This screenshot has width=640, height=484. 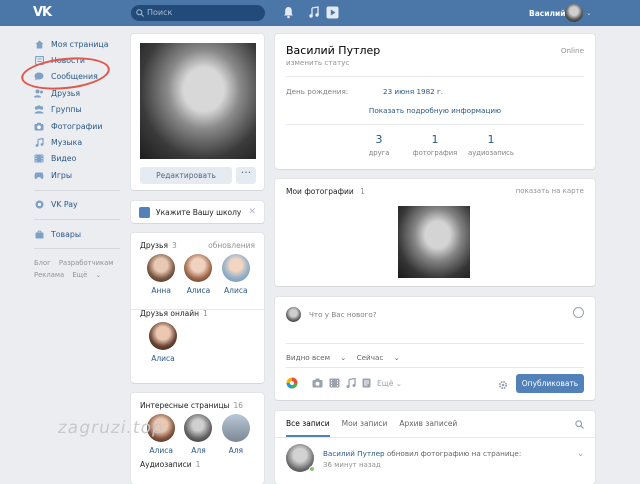 What do you see at coordinates (144, 212) in the screenshot?
I see `school-icon` at bounding box center [144, 212].